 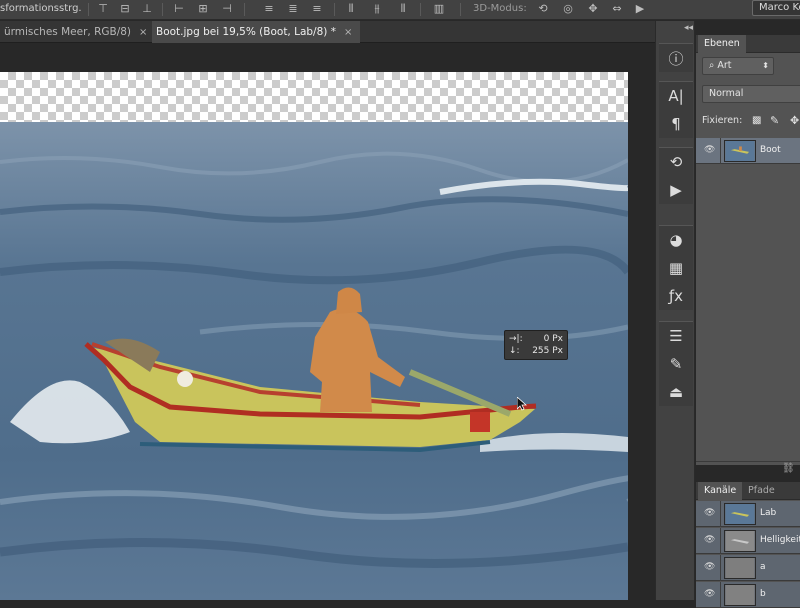 What do you see at coordinates (768, 513) in the screenshot?
I see `channel-name: Lab` at bounding box center [768, 513].